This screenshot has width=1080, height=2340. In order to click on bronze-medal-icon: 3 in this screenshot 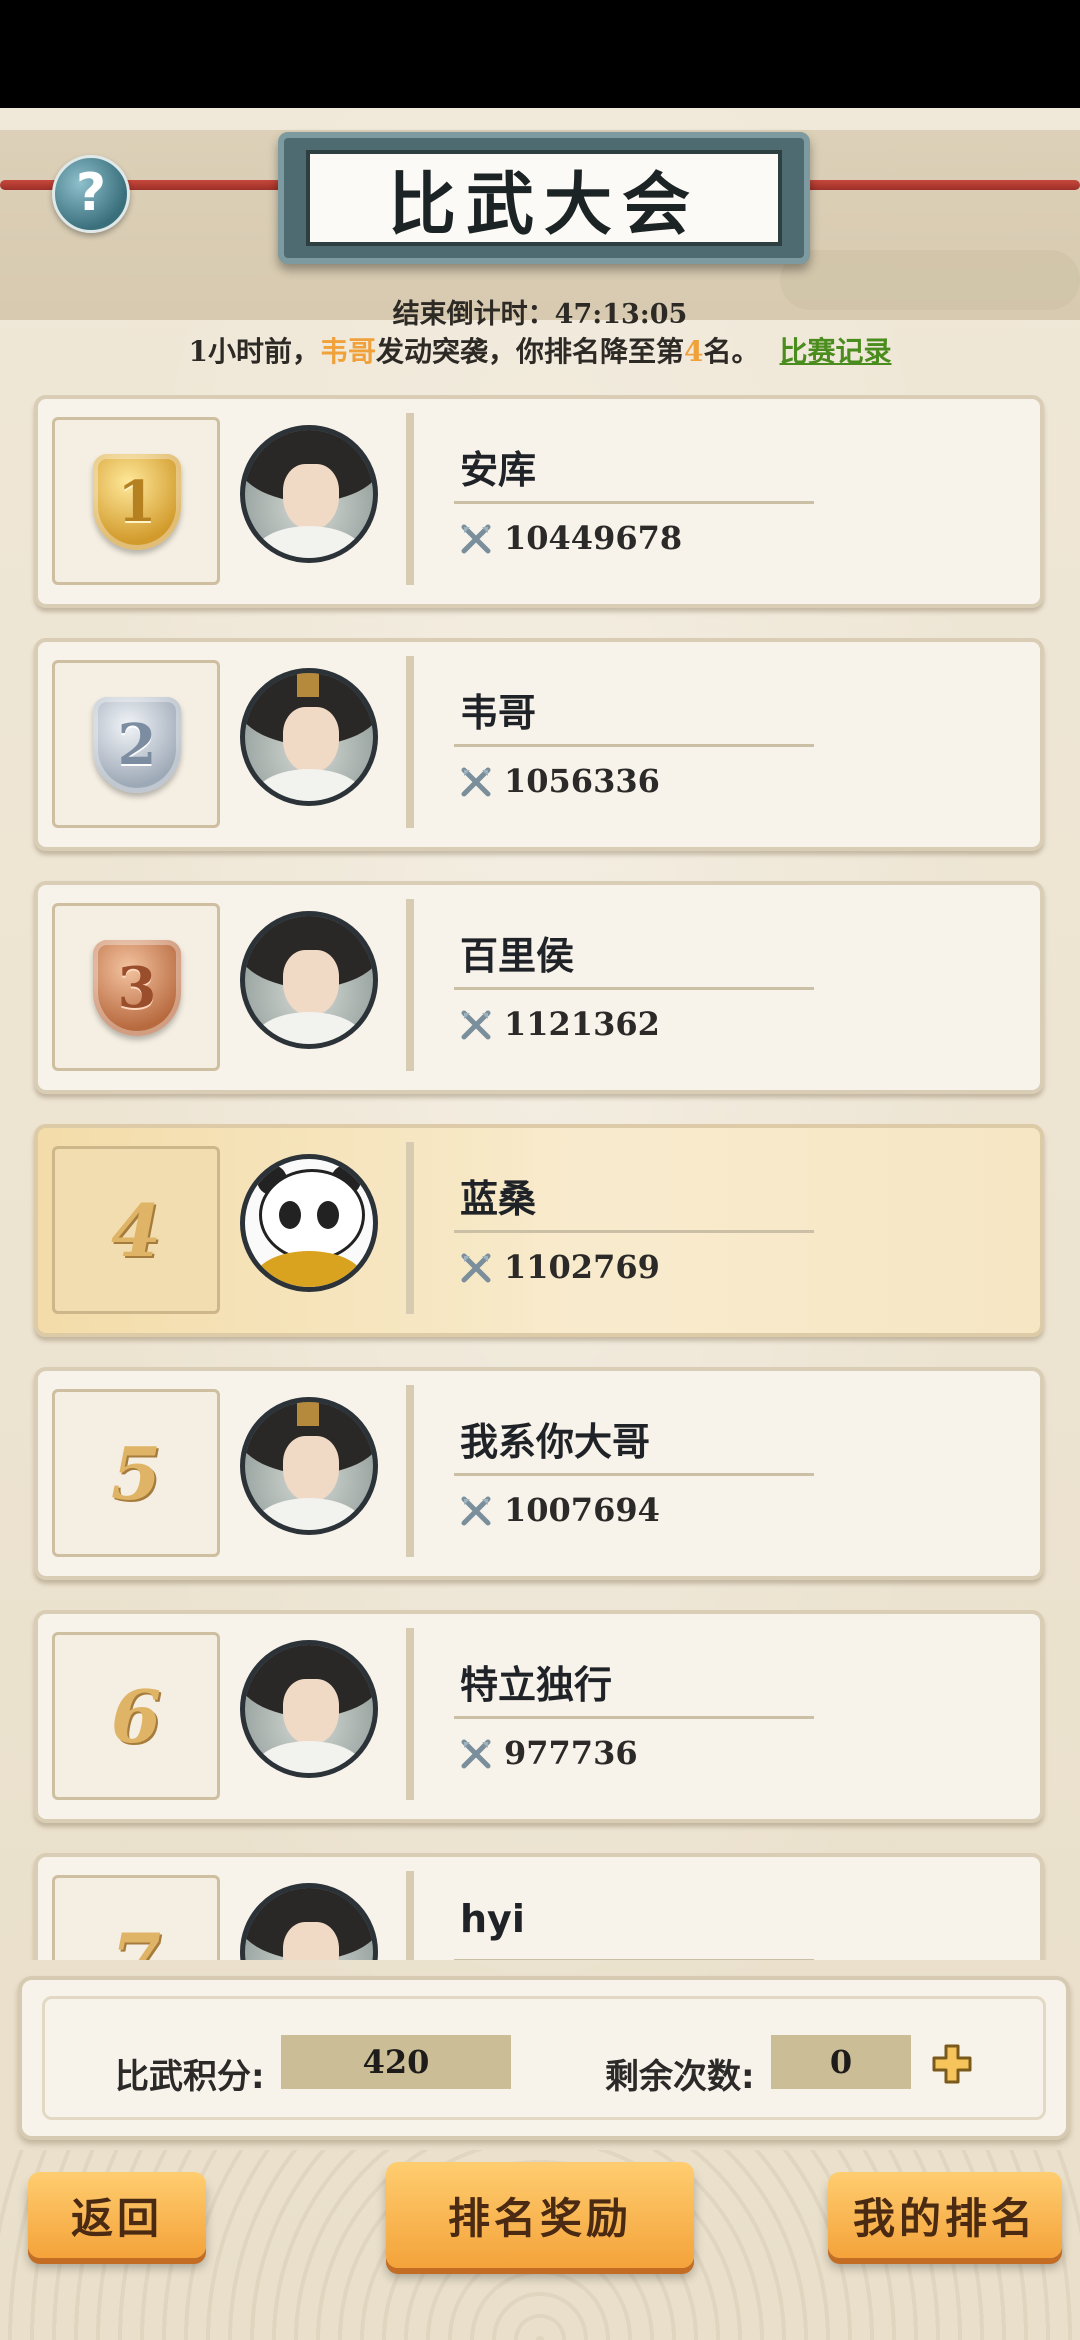, I will do `click(137, 988)`.